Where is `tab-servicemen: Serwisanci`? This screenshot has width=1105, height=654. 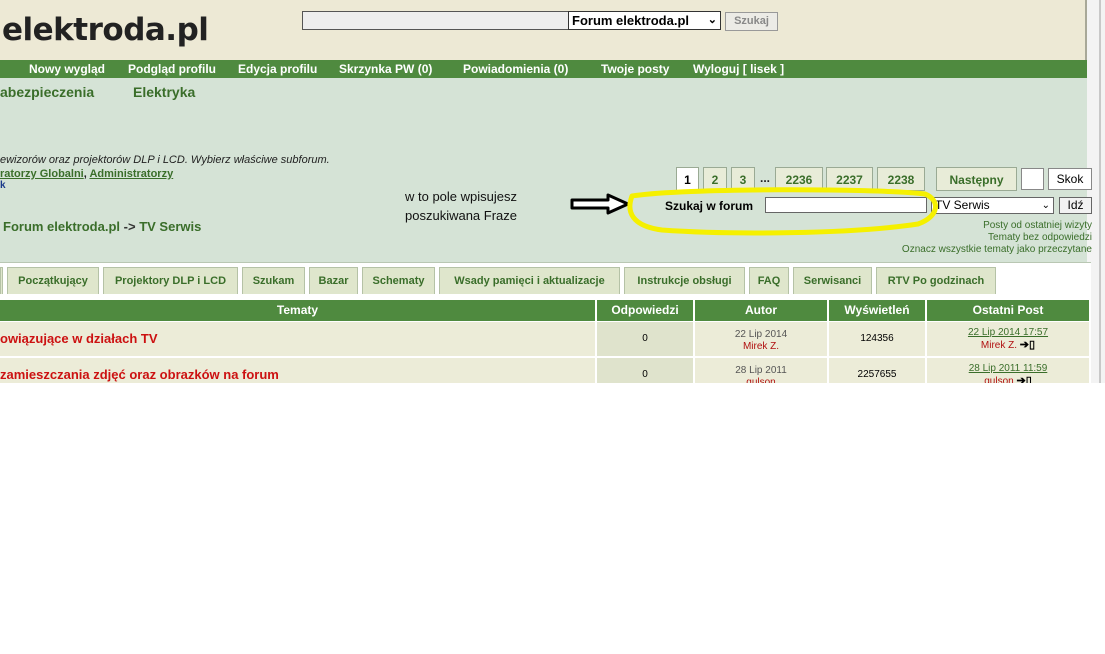 tab-servicemen: Serwisanci is located at coordinates (832, 280).